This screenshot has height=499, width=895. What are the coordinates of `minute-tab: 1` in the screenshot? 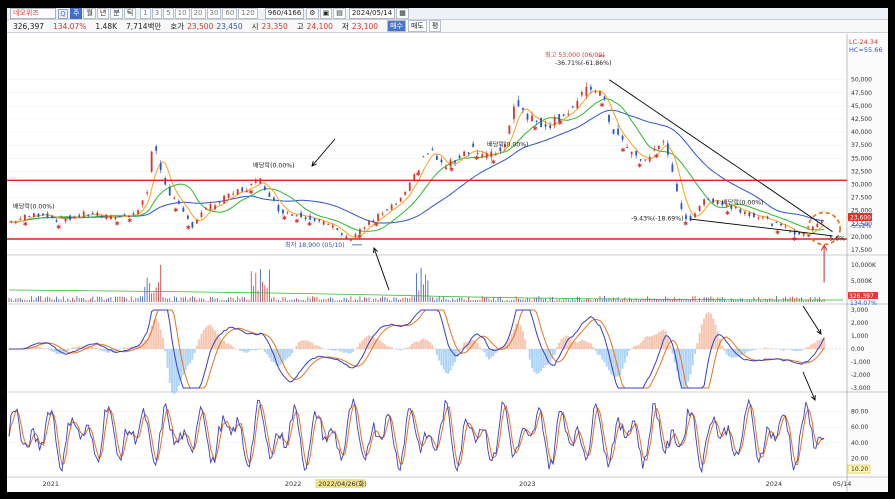 It's located at (145, 13).